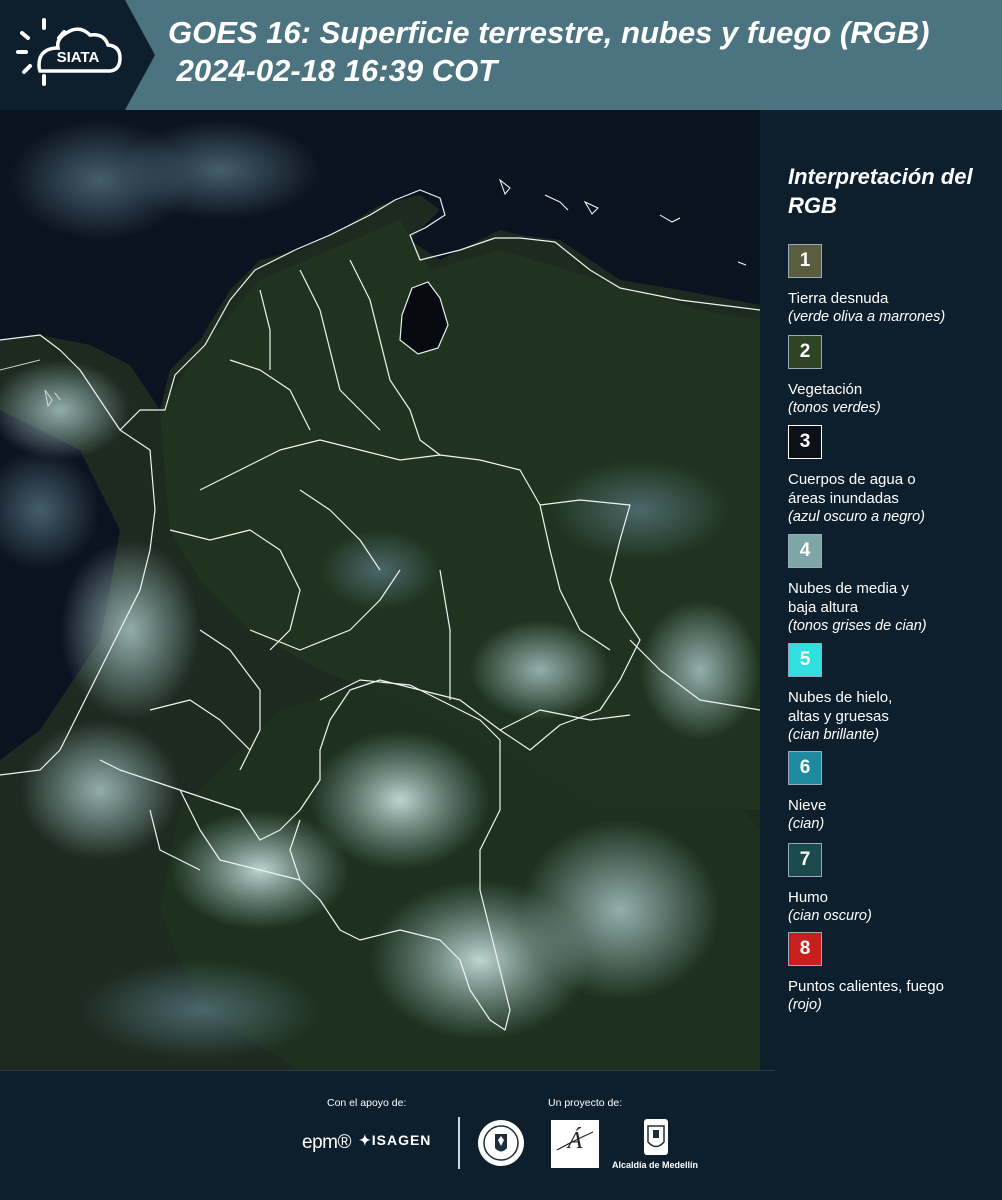 This screenshot has width=1002, height=1200. I want to click on alcaldia-label: Alcaldía de Medellín, so click(655, 1165).